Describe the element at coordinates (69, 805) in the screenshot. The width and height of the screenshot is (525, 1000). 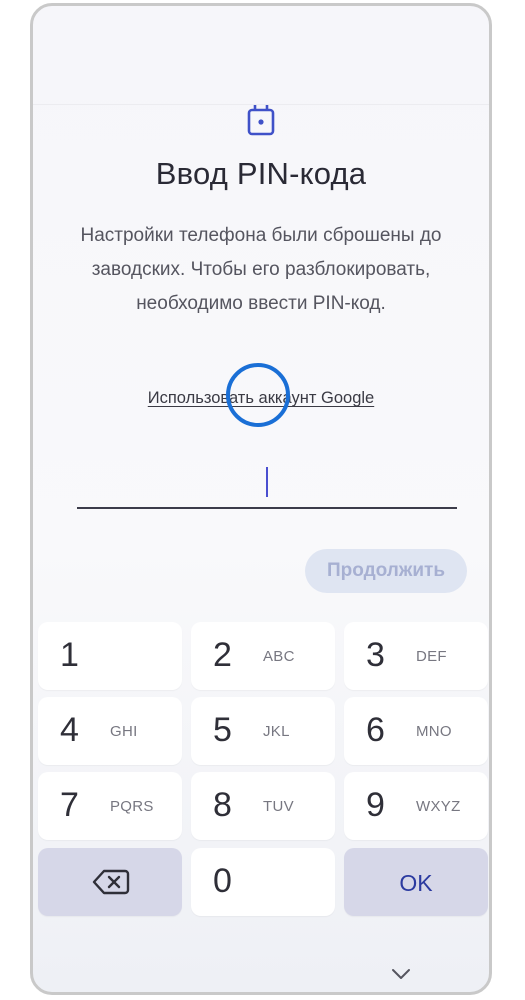
I see `key-digit: 7` at that location.